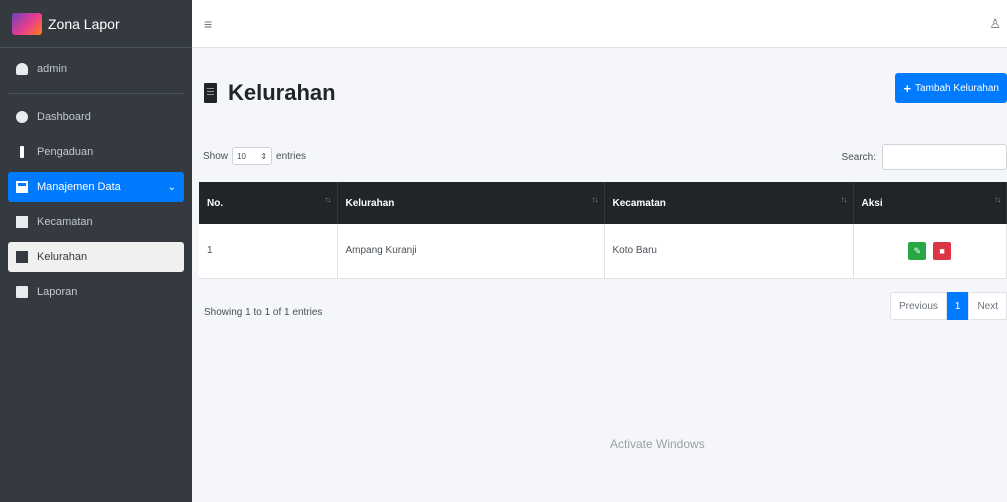 This screenshot has height=502, width=1007. What do you see at coordinates (944, 157) in the screenshot?
I see `search-input` at bounding box center [944, 157].